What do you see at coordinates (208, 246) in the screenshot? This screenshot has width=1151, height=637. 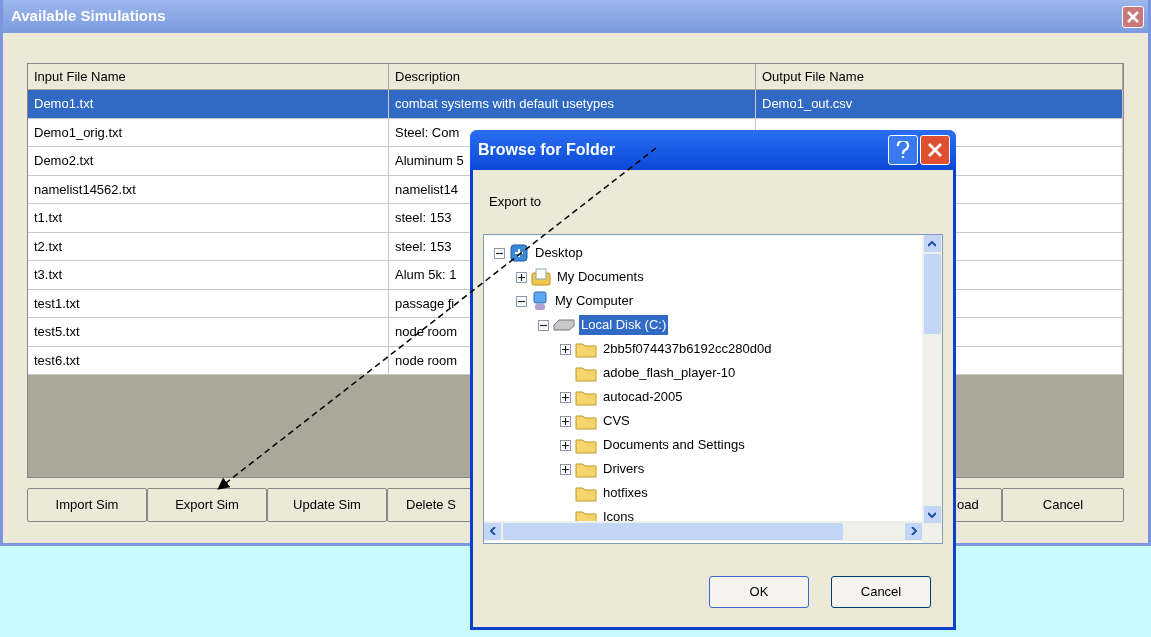 I see `table-cell: t2.txt` at bounding box center [208, 246].